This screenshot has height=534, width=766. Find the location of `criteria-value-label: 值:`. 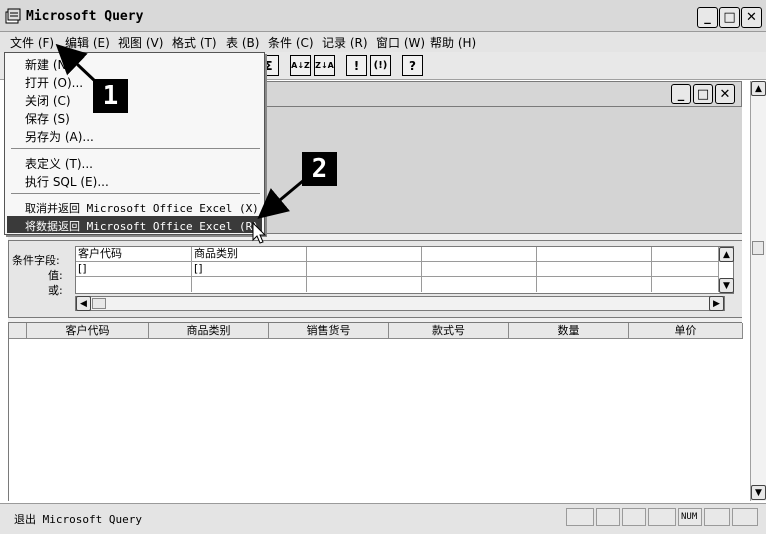

criteria-value-label: 值: is located at coordinates (55, 275).